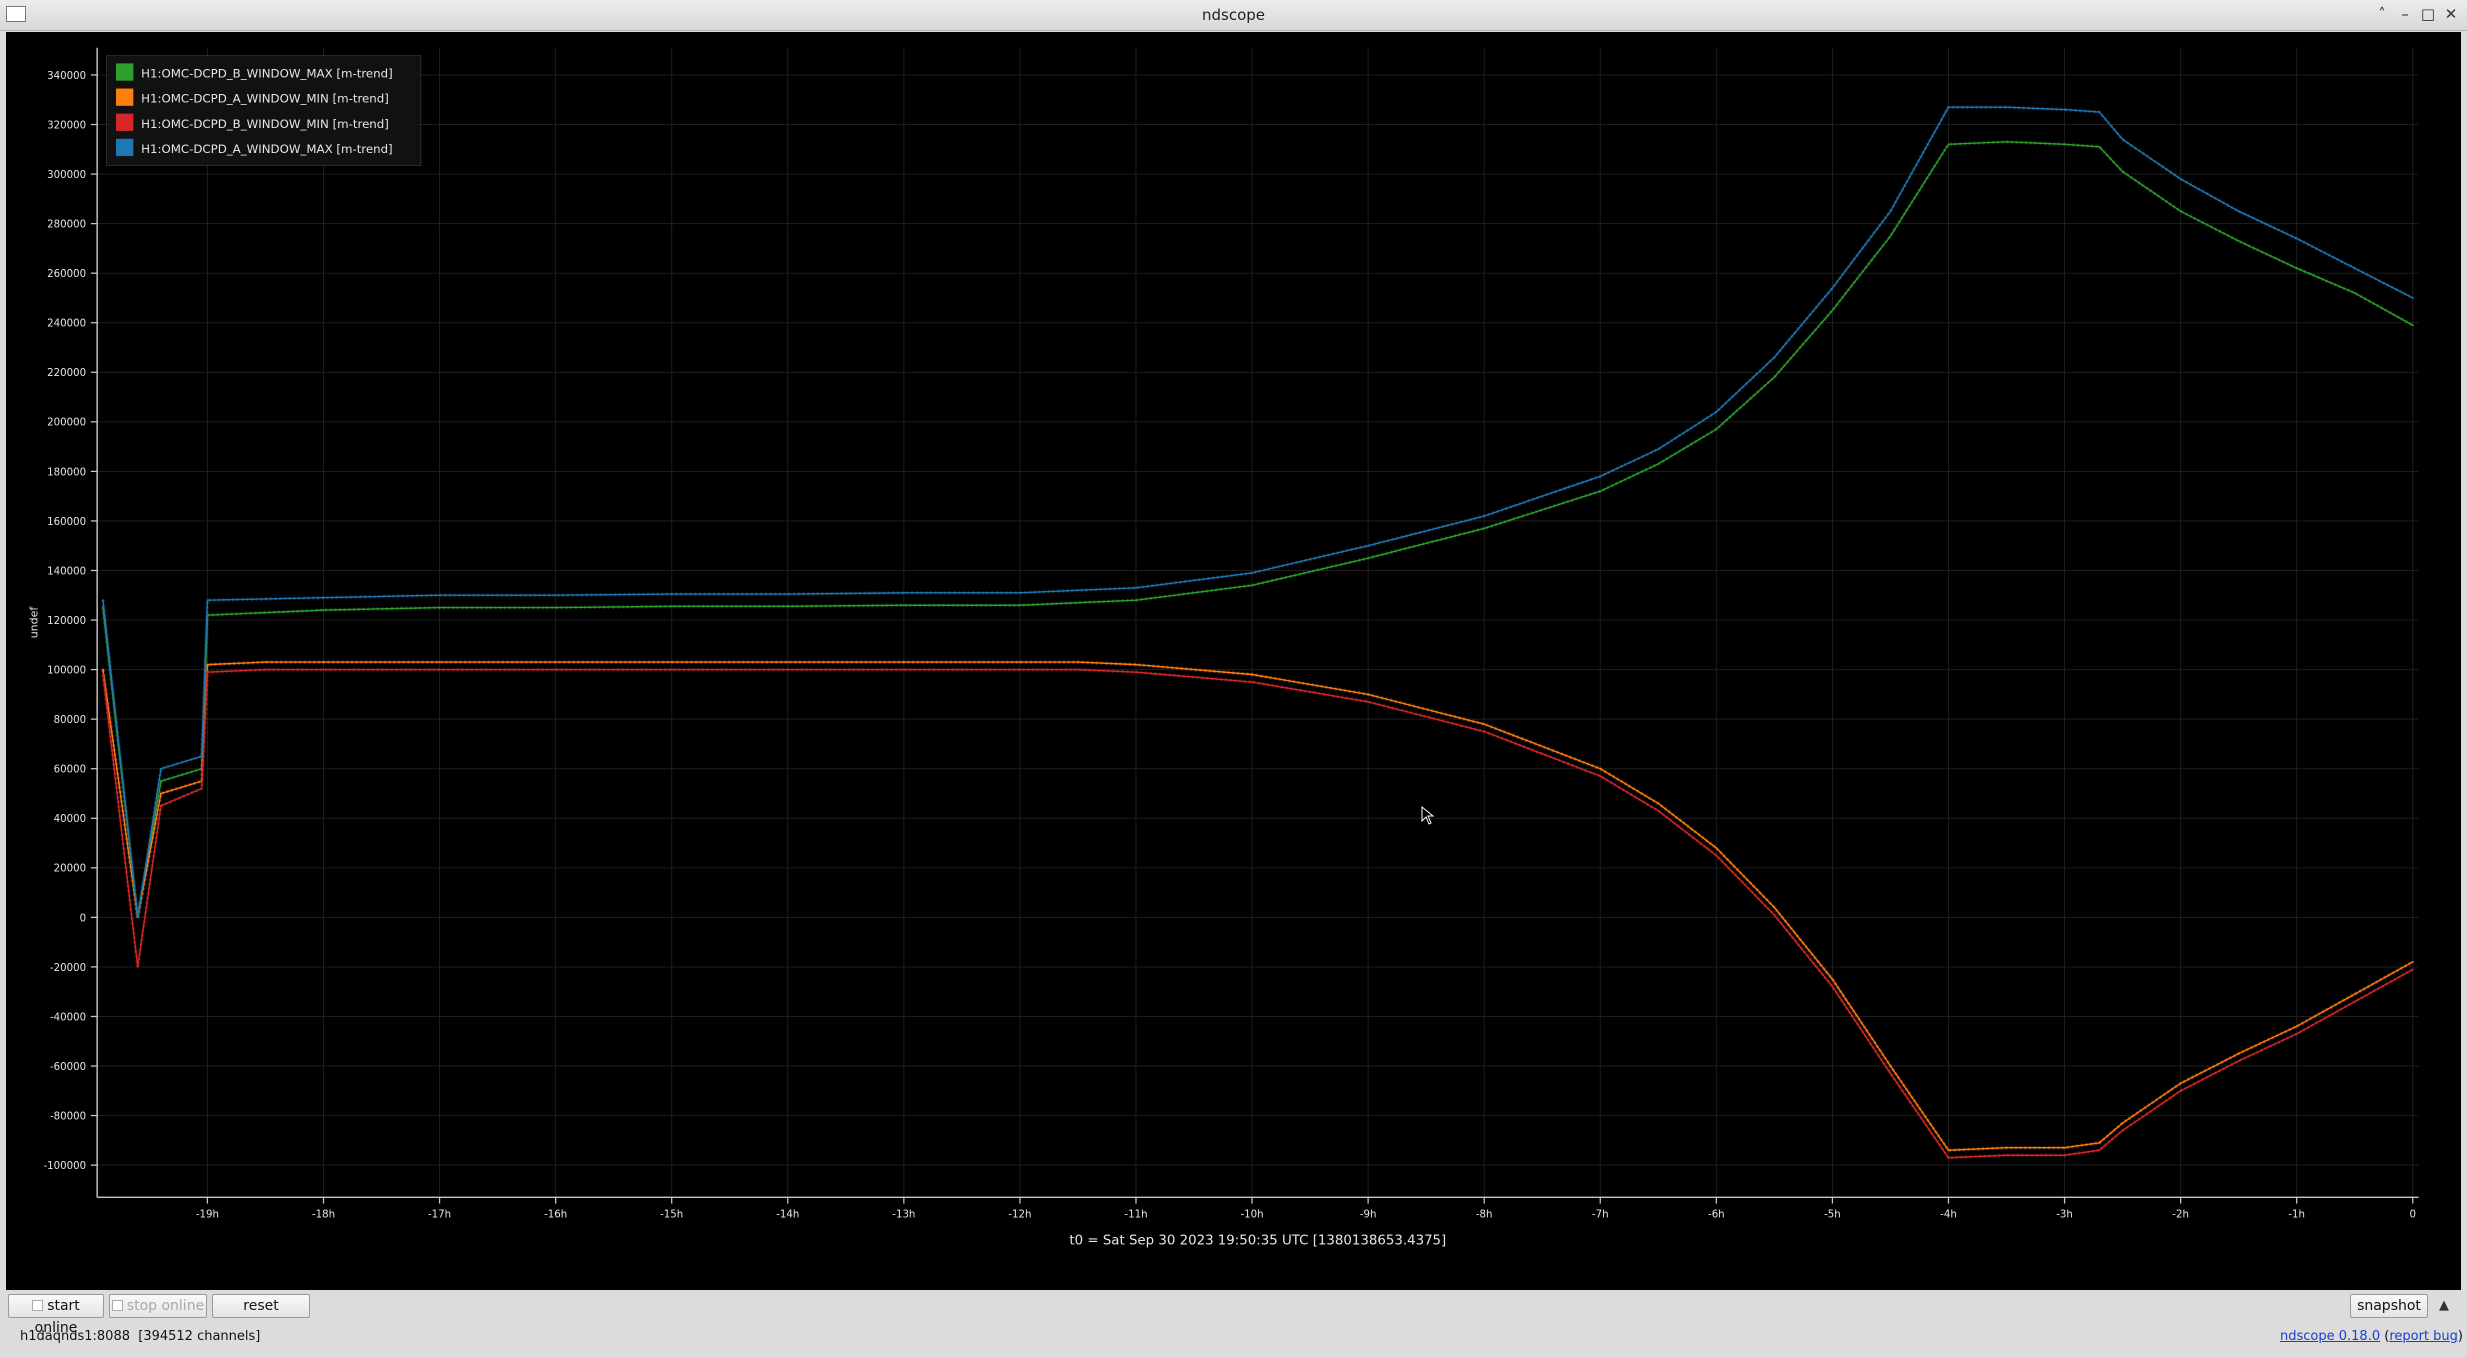  What do you see at coordinates (66, 423) in the screenshot?
I see `y-tick-label: 200000` at bounding box center [66, 423].